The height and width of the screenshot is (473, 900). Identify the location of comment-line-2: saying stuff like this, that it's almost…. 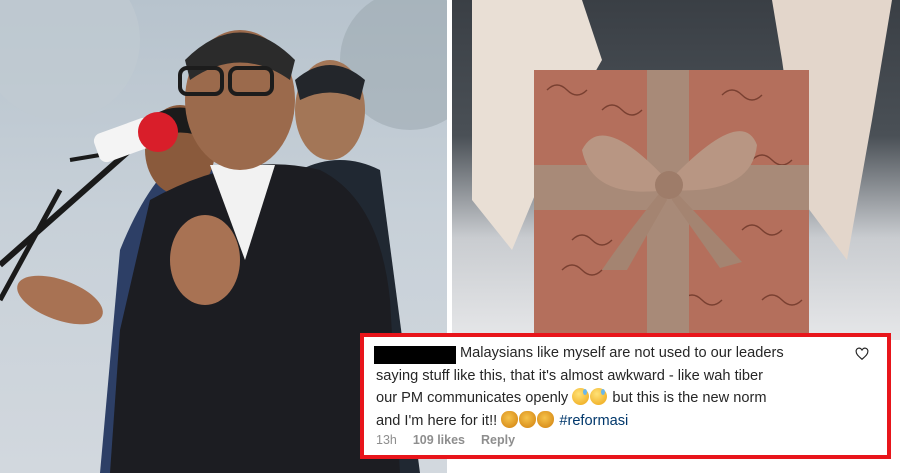
(569, 375).